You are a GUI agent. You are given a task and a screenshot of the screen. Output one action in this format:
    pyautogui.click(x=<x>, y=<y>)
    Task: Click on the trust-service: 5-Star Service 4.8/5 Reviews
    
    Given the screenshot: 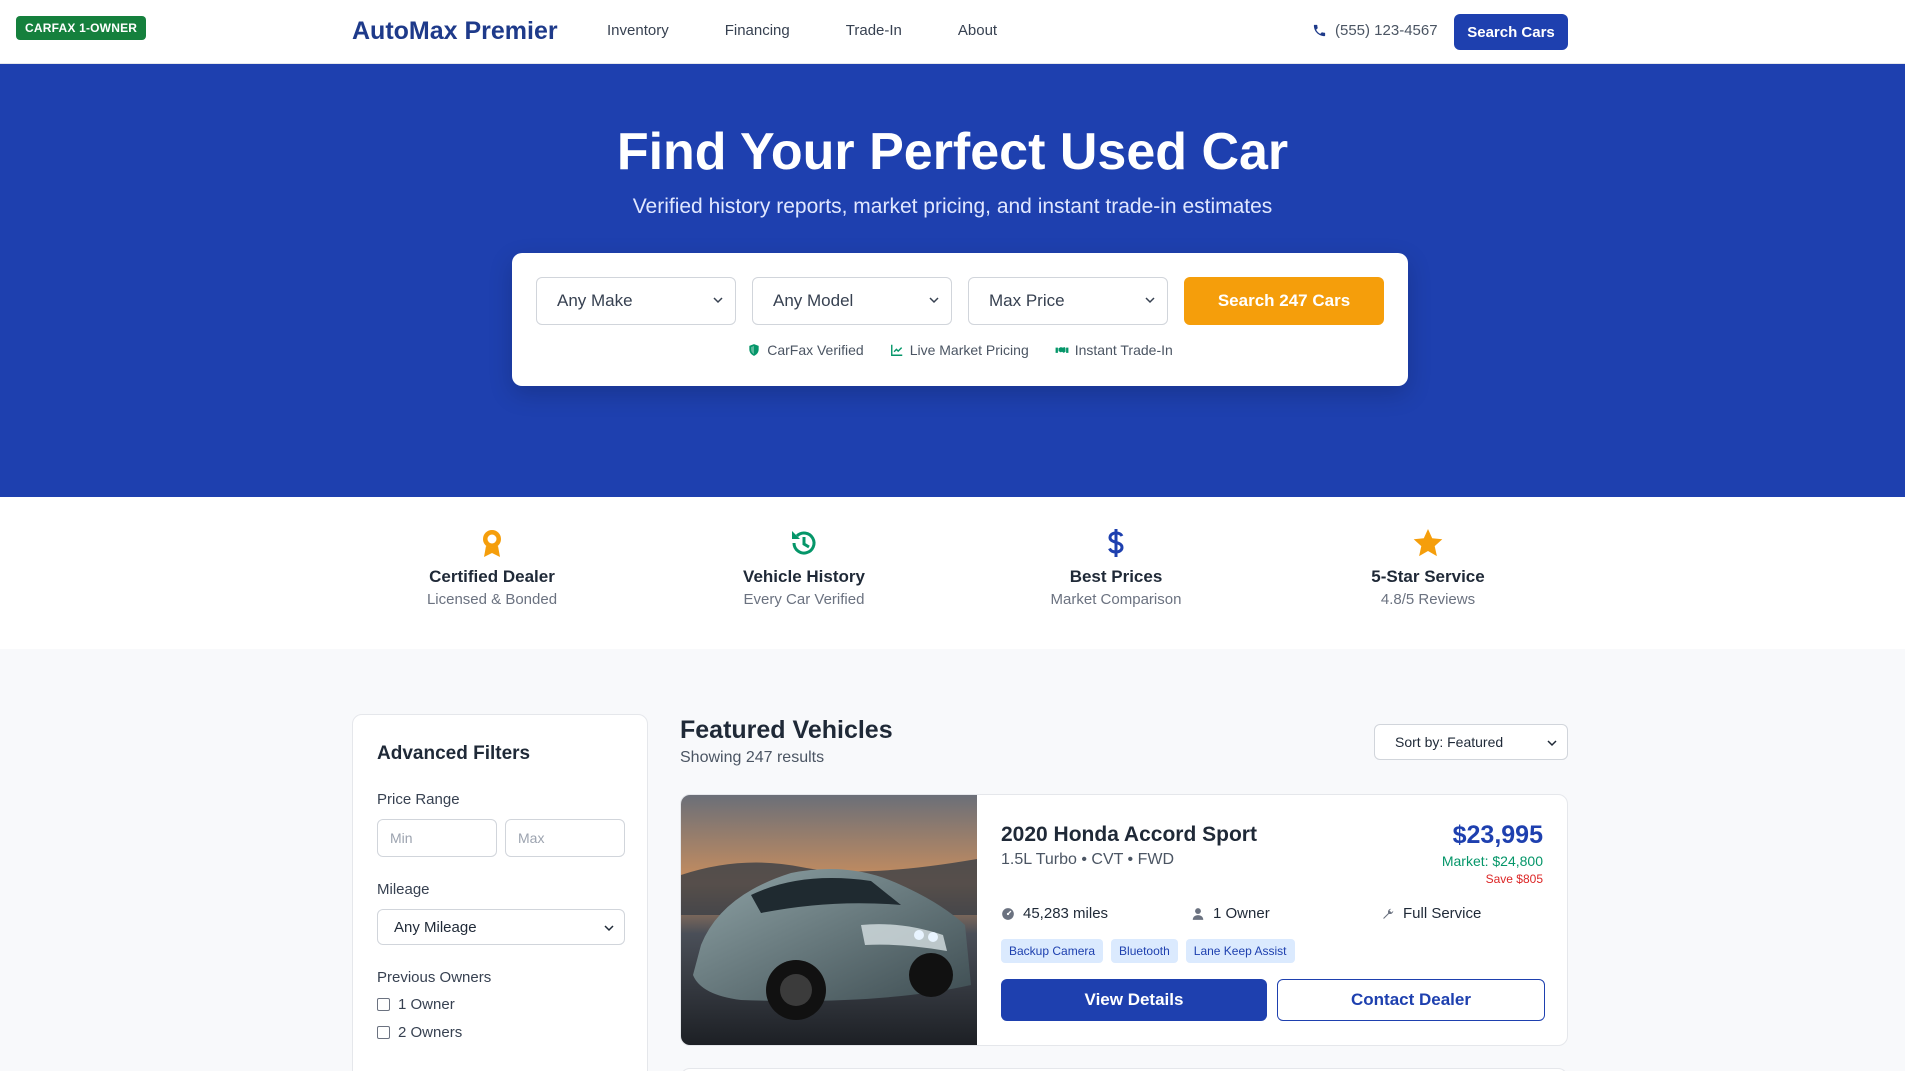 What is the action you would take?
    pyautogui.click(x=1428, y=567)
    